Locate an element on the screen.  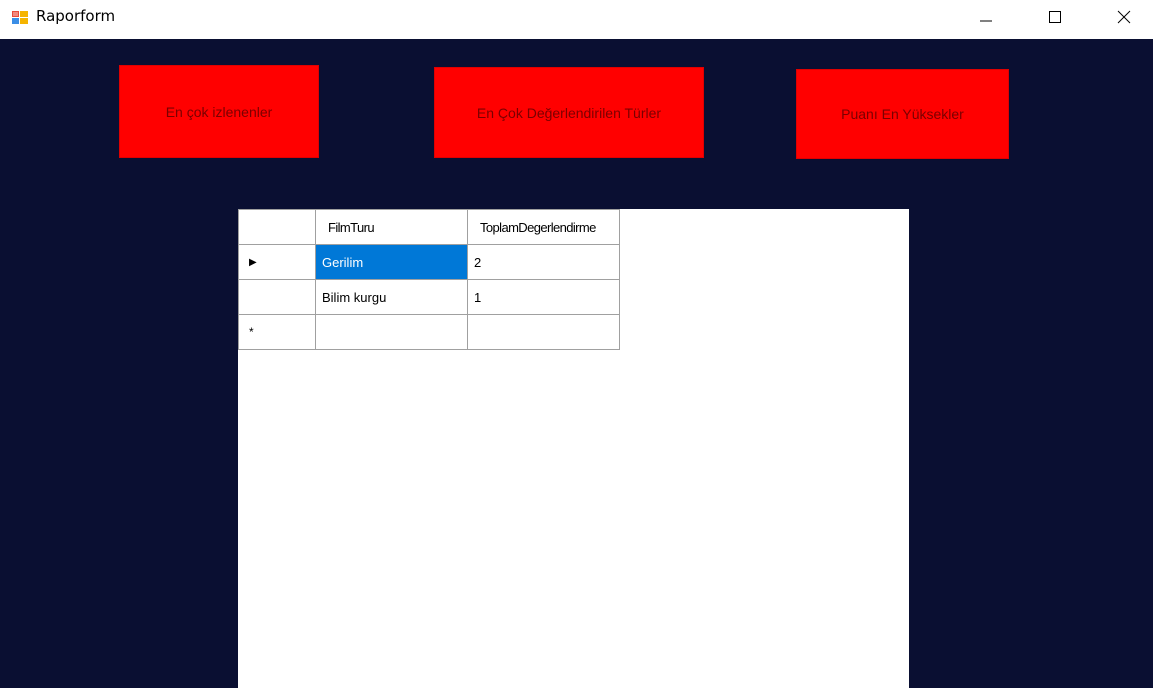
column-header-toplam-label: ToplamDegerlendirme is located at coordinates (538, 227).